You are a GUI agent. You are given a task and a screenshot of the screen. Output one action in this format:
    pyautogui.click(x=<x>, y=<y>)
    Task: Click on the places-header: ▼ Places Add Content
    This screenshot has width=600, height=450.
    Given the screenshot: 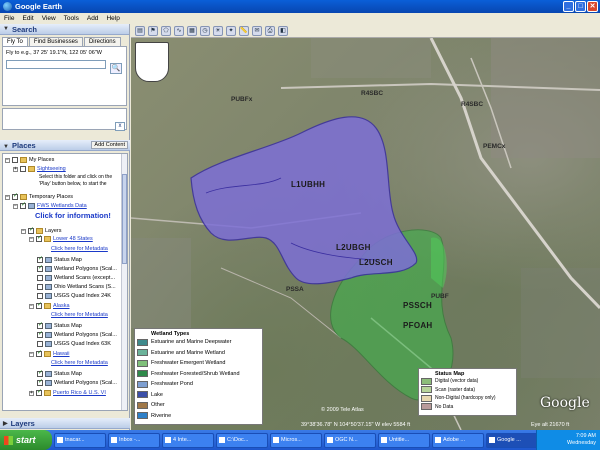 What is the action you would take?
    pyautogui.click(x=65, y=145)
    